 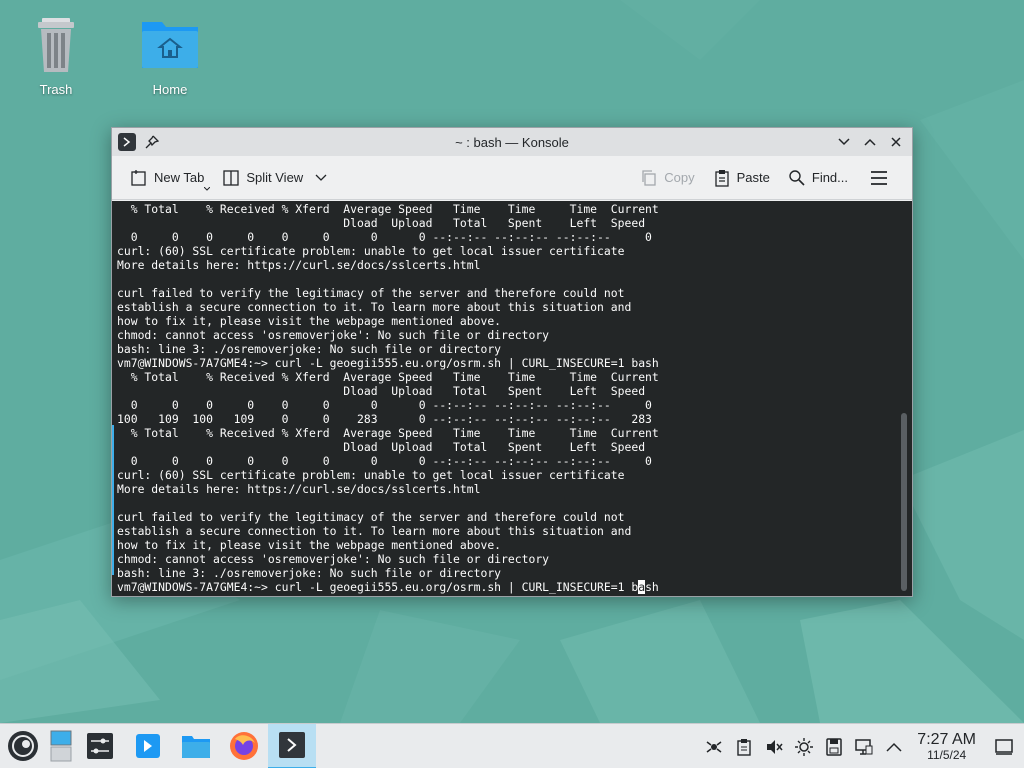 I want to click on taskbar-firefox, so click(x=244, y=746).